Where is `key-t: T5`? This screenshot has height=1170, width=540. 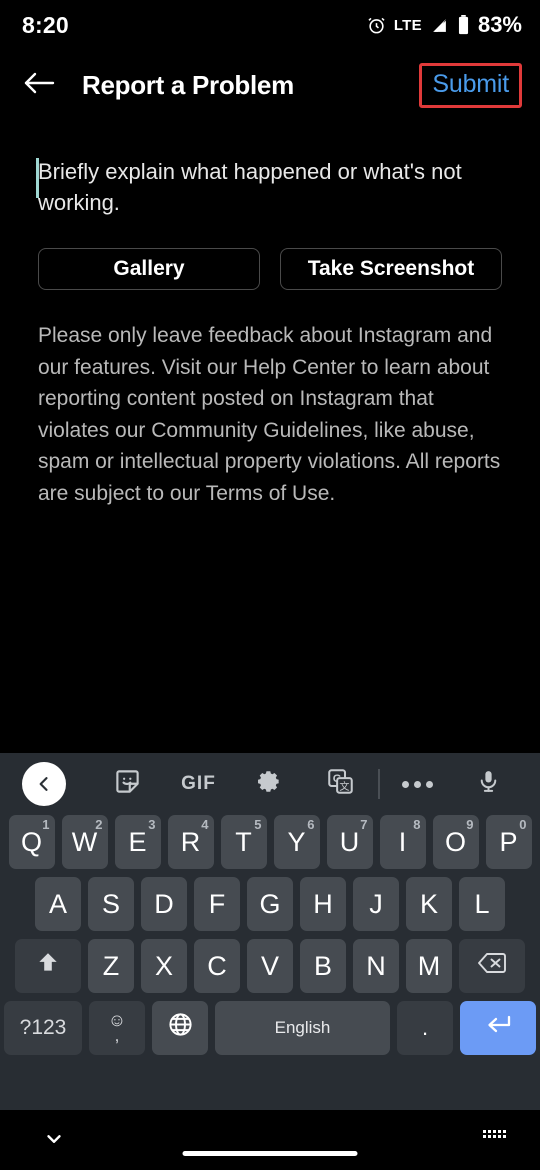 key-t: T5 is located at coordinates (243, 842).